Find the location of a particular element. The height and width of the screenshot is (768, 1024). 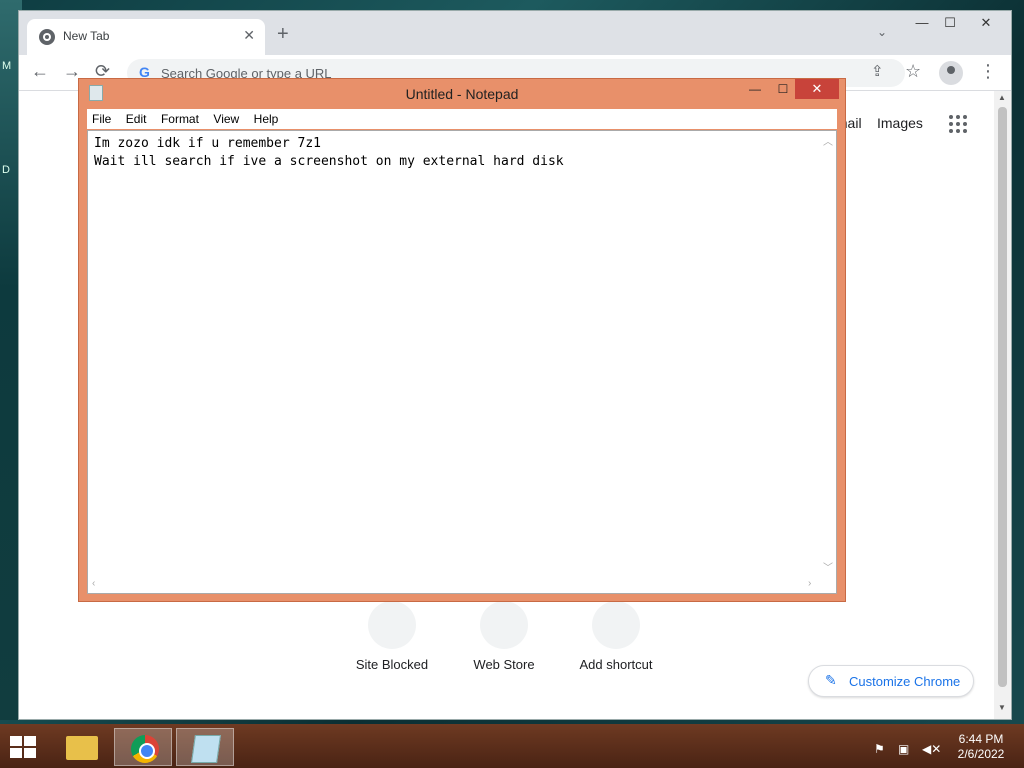

folder-icon is located at coordinates (82, 748).